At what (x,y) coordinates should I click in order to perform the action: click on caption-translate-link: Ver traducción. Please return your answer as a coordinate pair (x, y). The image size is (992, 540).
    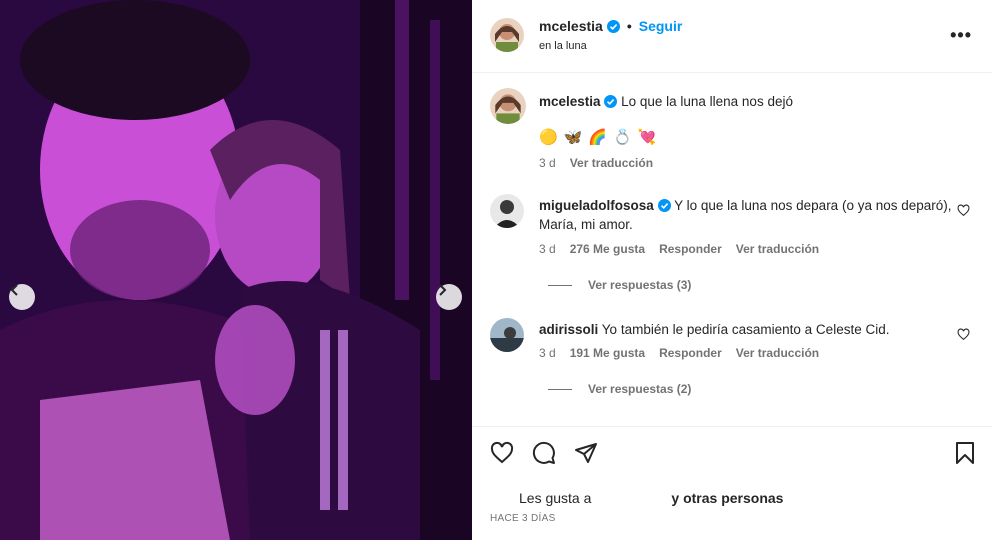
    Looking at the image, I should click on (611, 163).